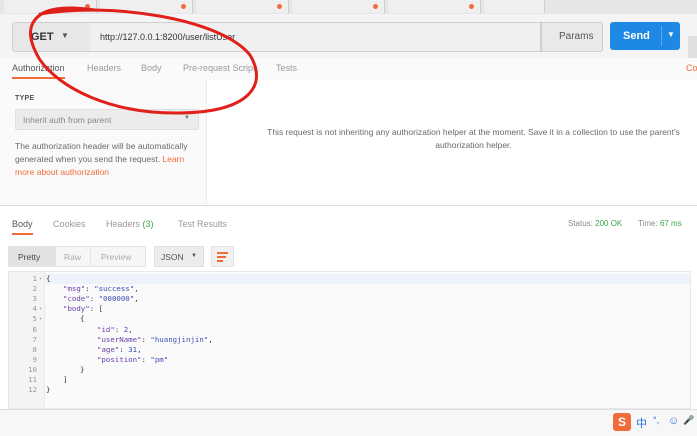 The height and width of the screenshot is (436, 697). I want to click on tab-authorization: Authorization, so click(38, 71).